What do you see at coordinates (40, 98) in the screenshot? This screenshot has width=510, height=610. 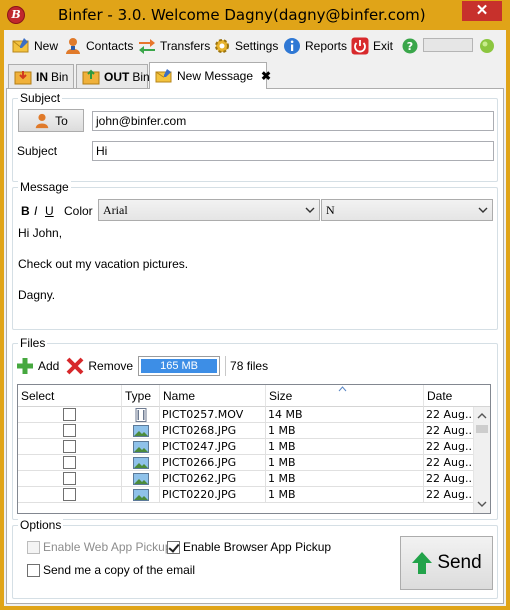 I see `subject-group-label: Subject` at bounding box center [40, 98].